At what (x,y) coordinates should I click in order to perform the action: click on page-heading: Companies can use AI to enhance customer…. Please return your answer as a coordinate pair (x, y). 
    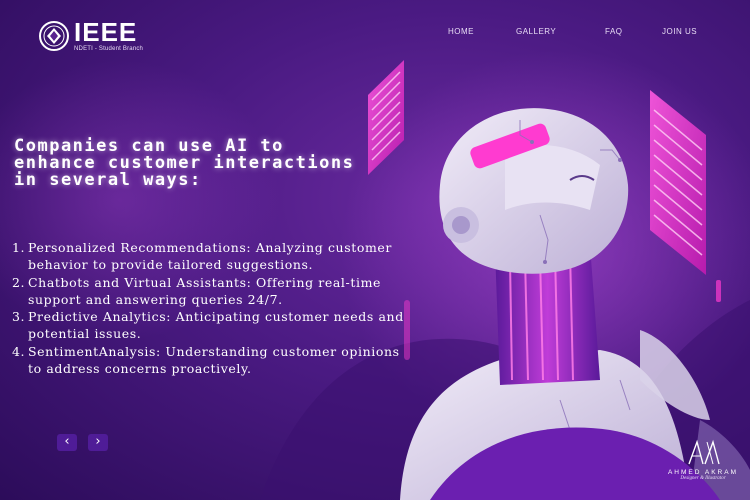
    Looking at the image, I should click on (184, 163).